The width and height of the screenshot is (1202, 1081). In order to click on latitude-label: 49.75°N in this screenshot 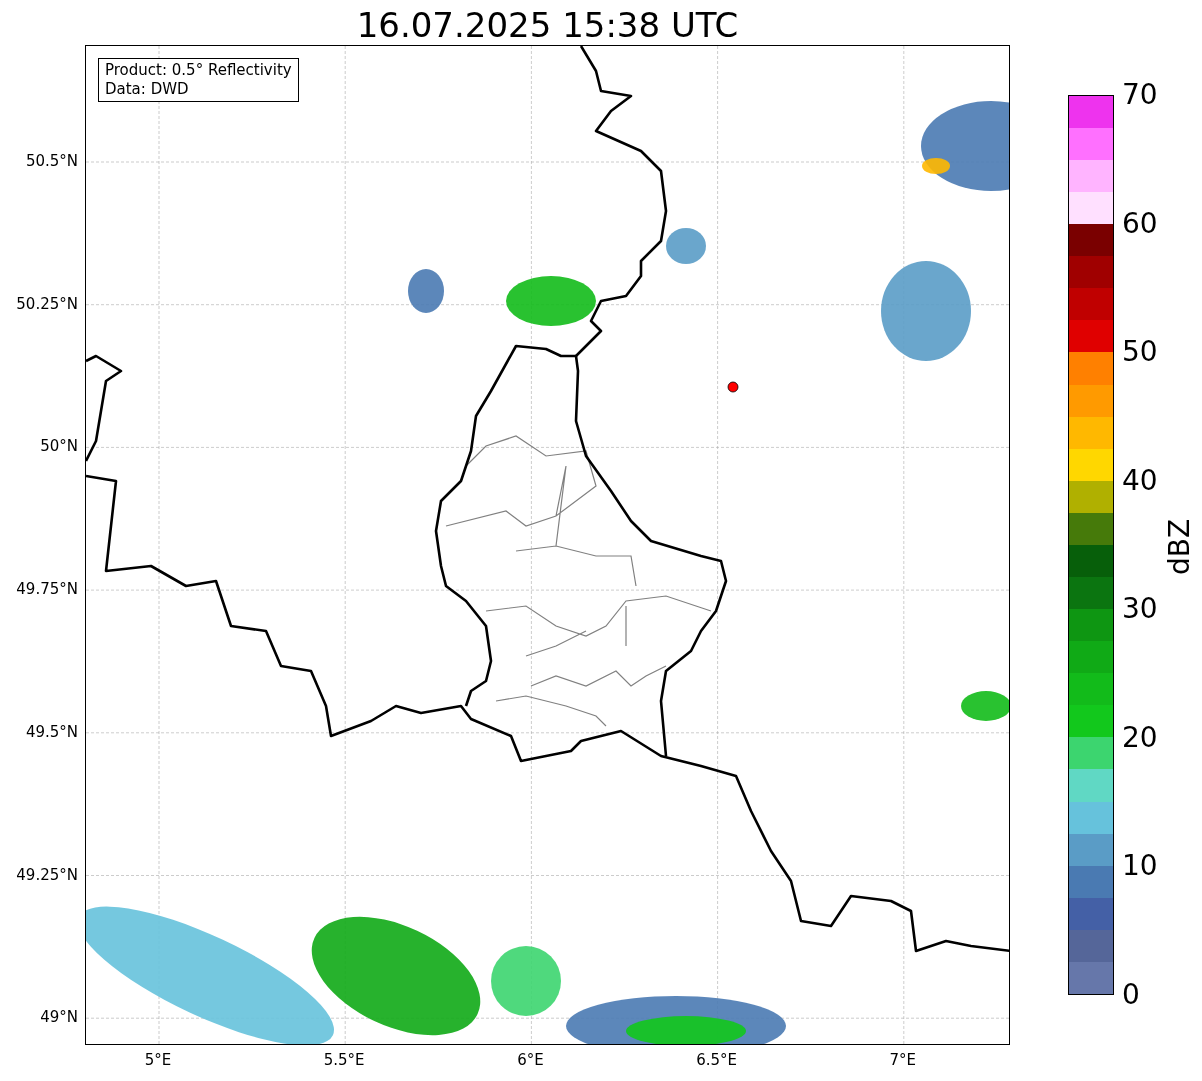, I will do `click(47, 589)`.